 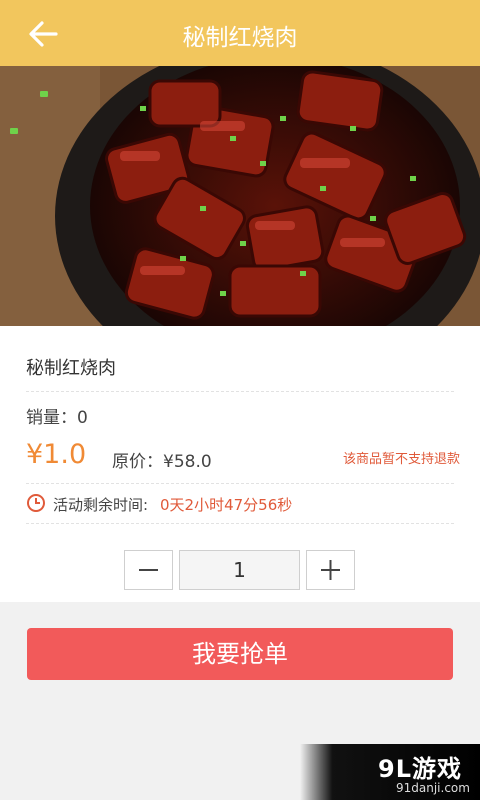 I want to click on title-bar: 秘制红烧肉, so click(x=240, y=33).